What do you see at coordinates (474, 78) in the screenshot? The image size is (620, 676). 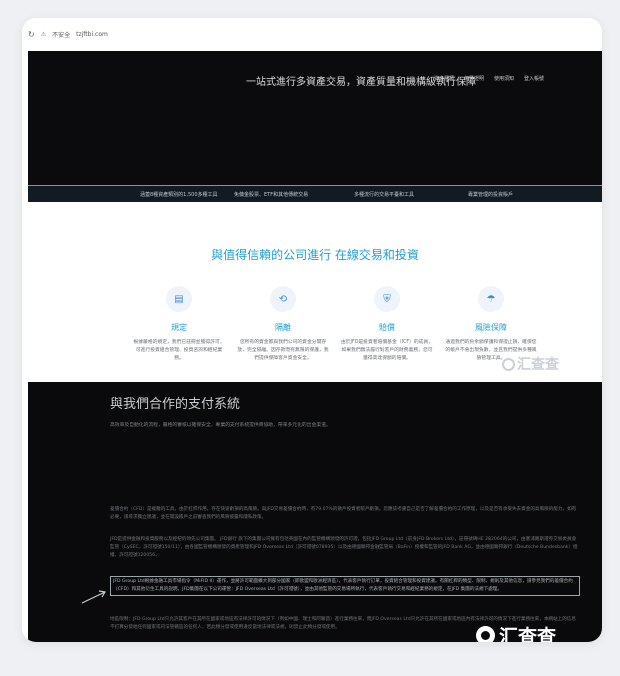 I see `nav-item-free-proof: 免費證明` at bounding box center [474, 78].